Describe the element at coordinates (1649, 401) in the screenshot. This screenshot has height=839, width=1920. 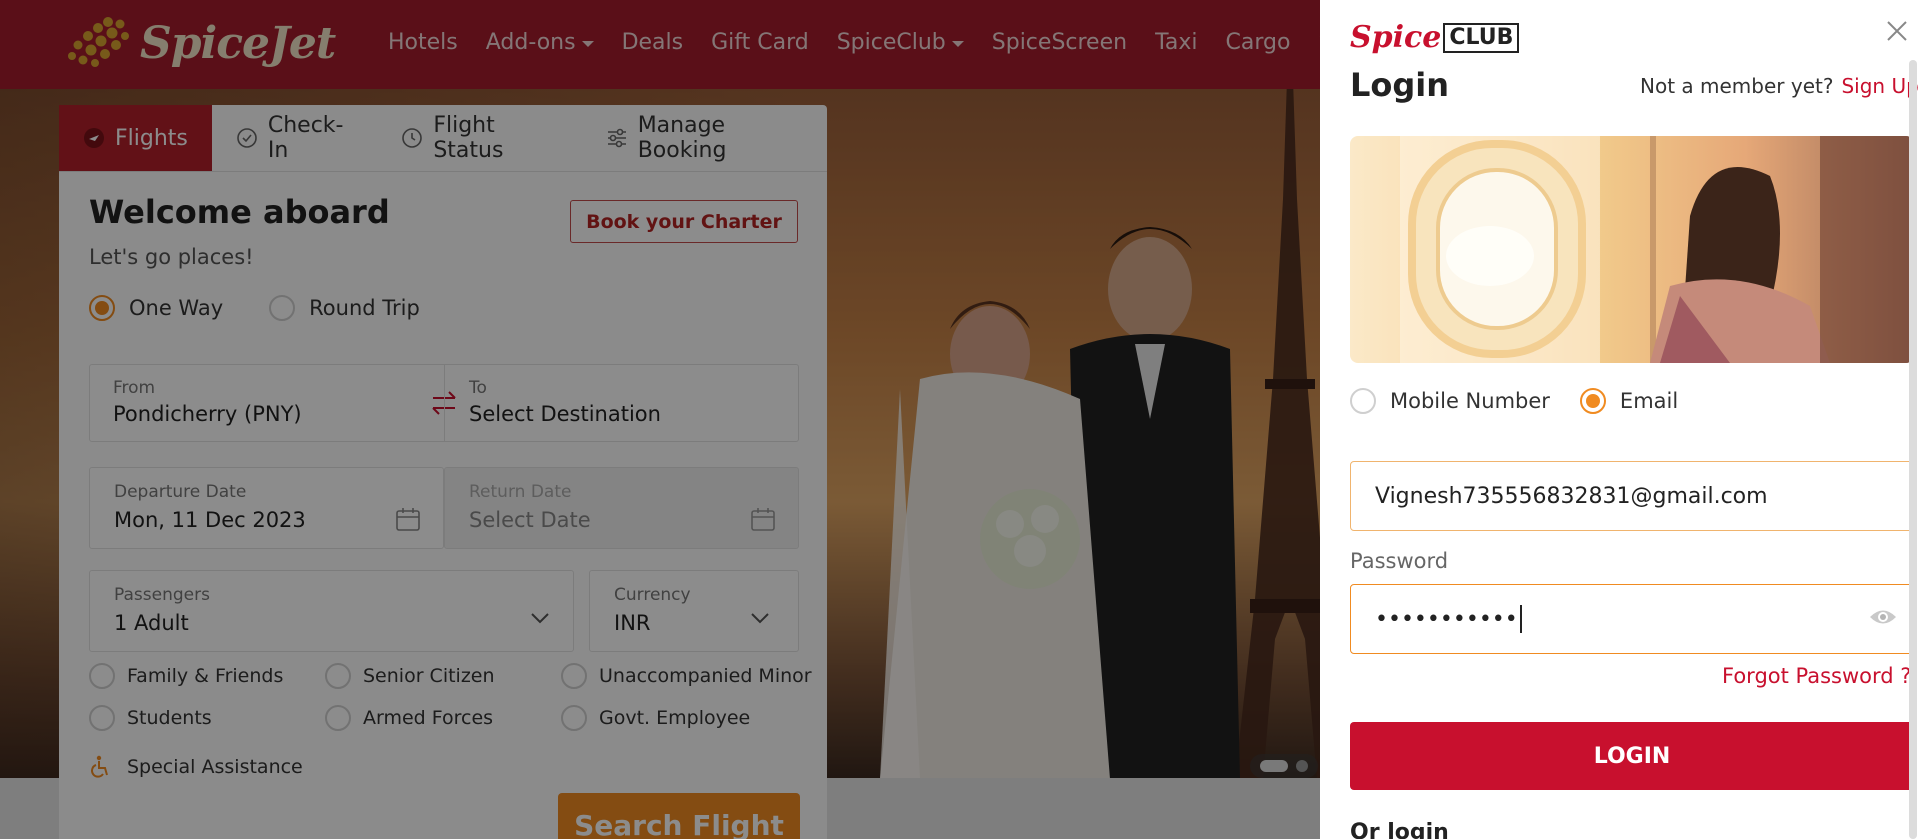
I see `login-mode-label: Email` at that location.